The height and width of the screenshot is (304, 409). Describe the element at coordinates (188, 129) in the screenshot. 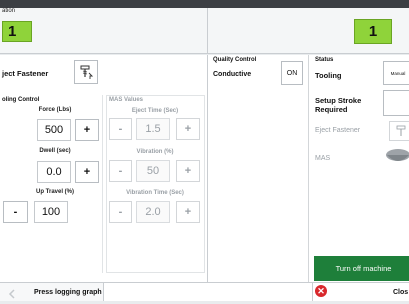

I see `eject-time-increase-button: +` at that location.